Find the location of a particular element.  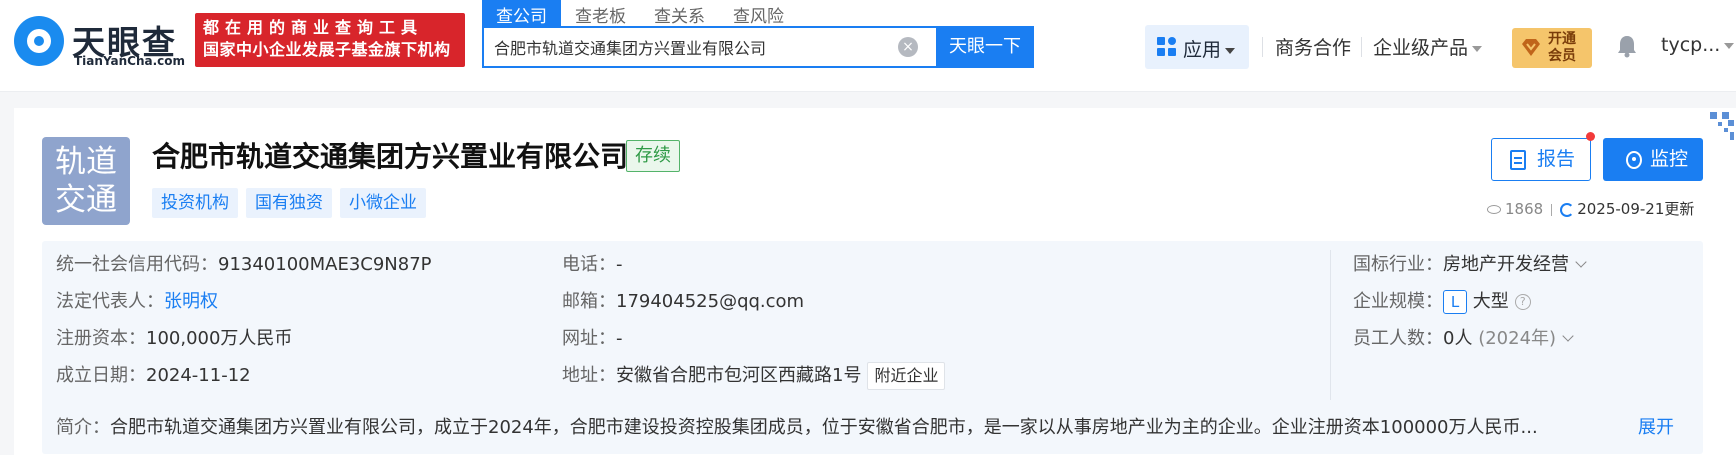

tab-company: 查公司 is located at coordinates (521, 13).